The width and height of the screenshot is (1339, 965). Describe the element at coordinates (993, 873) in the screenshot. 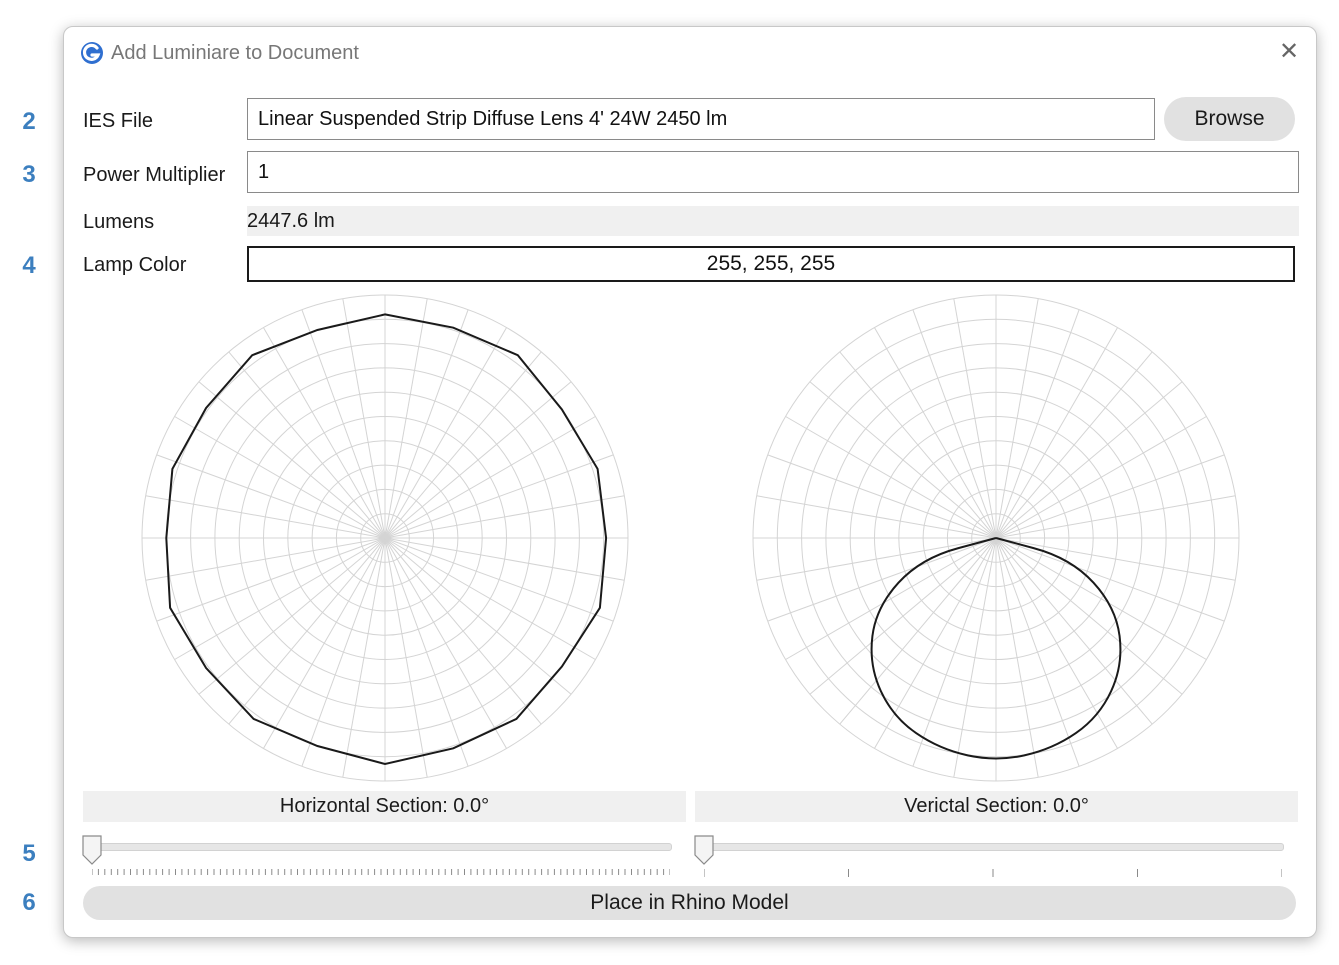

I see `vertical-slider-ticks` at that location.